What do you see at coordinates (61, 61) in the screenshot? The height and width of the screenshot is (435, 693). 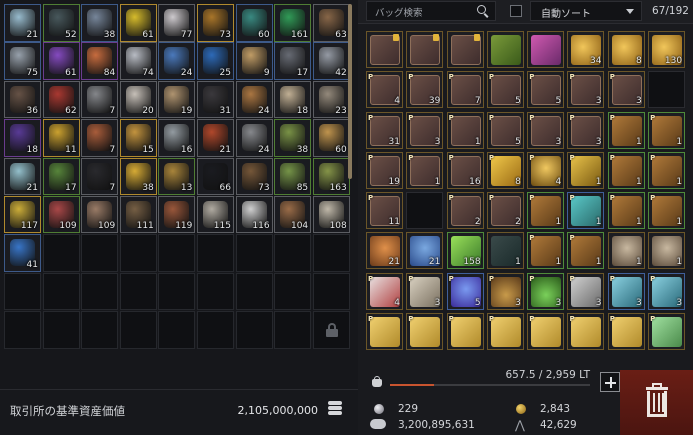 I see `storage-slot: 61` at bounding box center [61, 61].